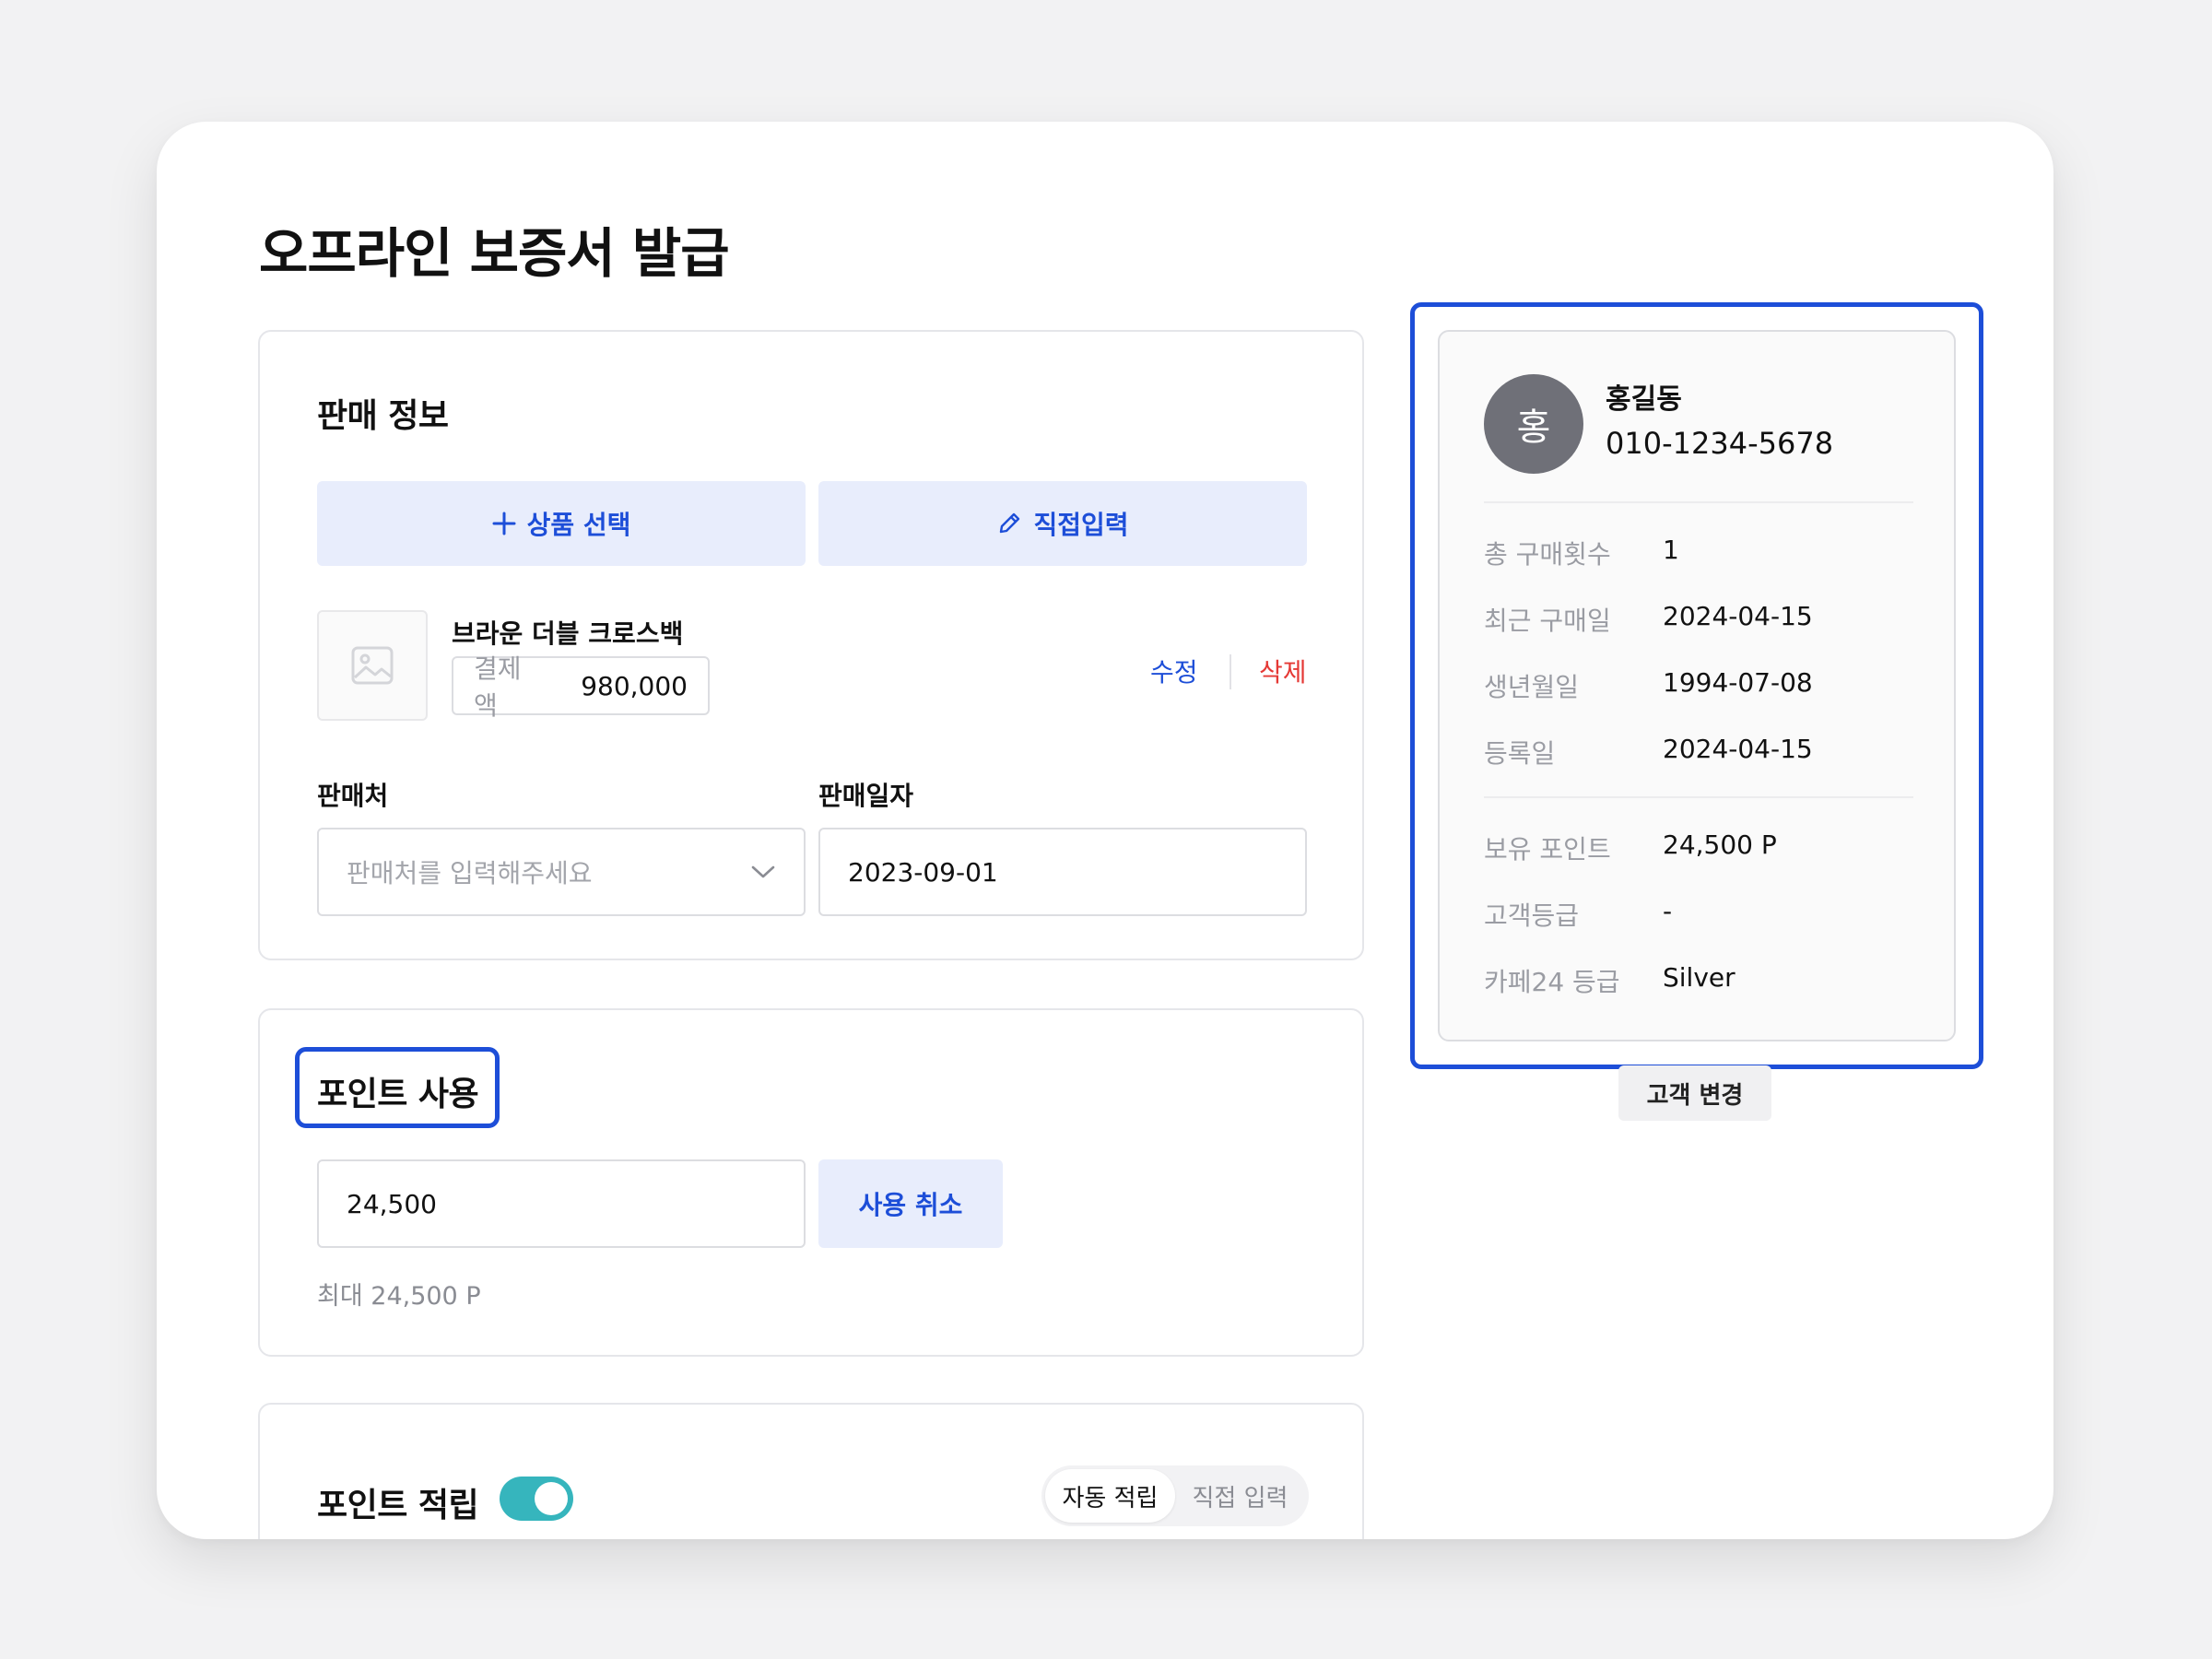 The image size is (2212, 1659). I want to click on change-customer-button: 고객 변경, so click(1694, 1093).